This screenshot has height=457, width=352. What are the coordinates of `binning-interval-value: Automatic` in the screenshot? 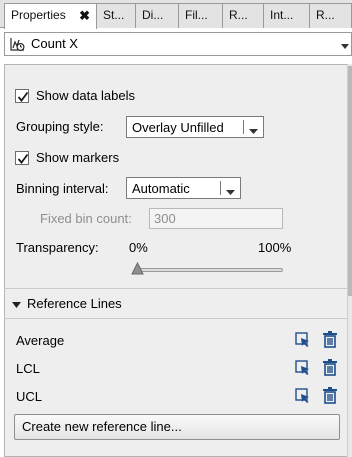 It's located at (161, 188).